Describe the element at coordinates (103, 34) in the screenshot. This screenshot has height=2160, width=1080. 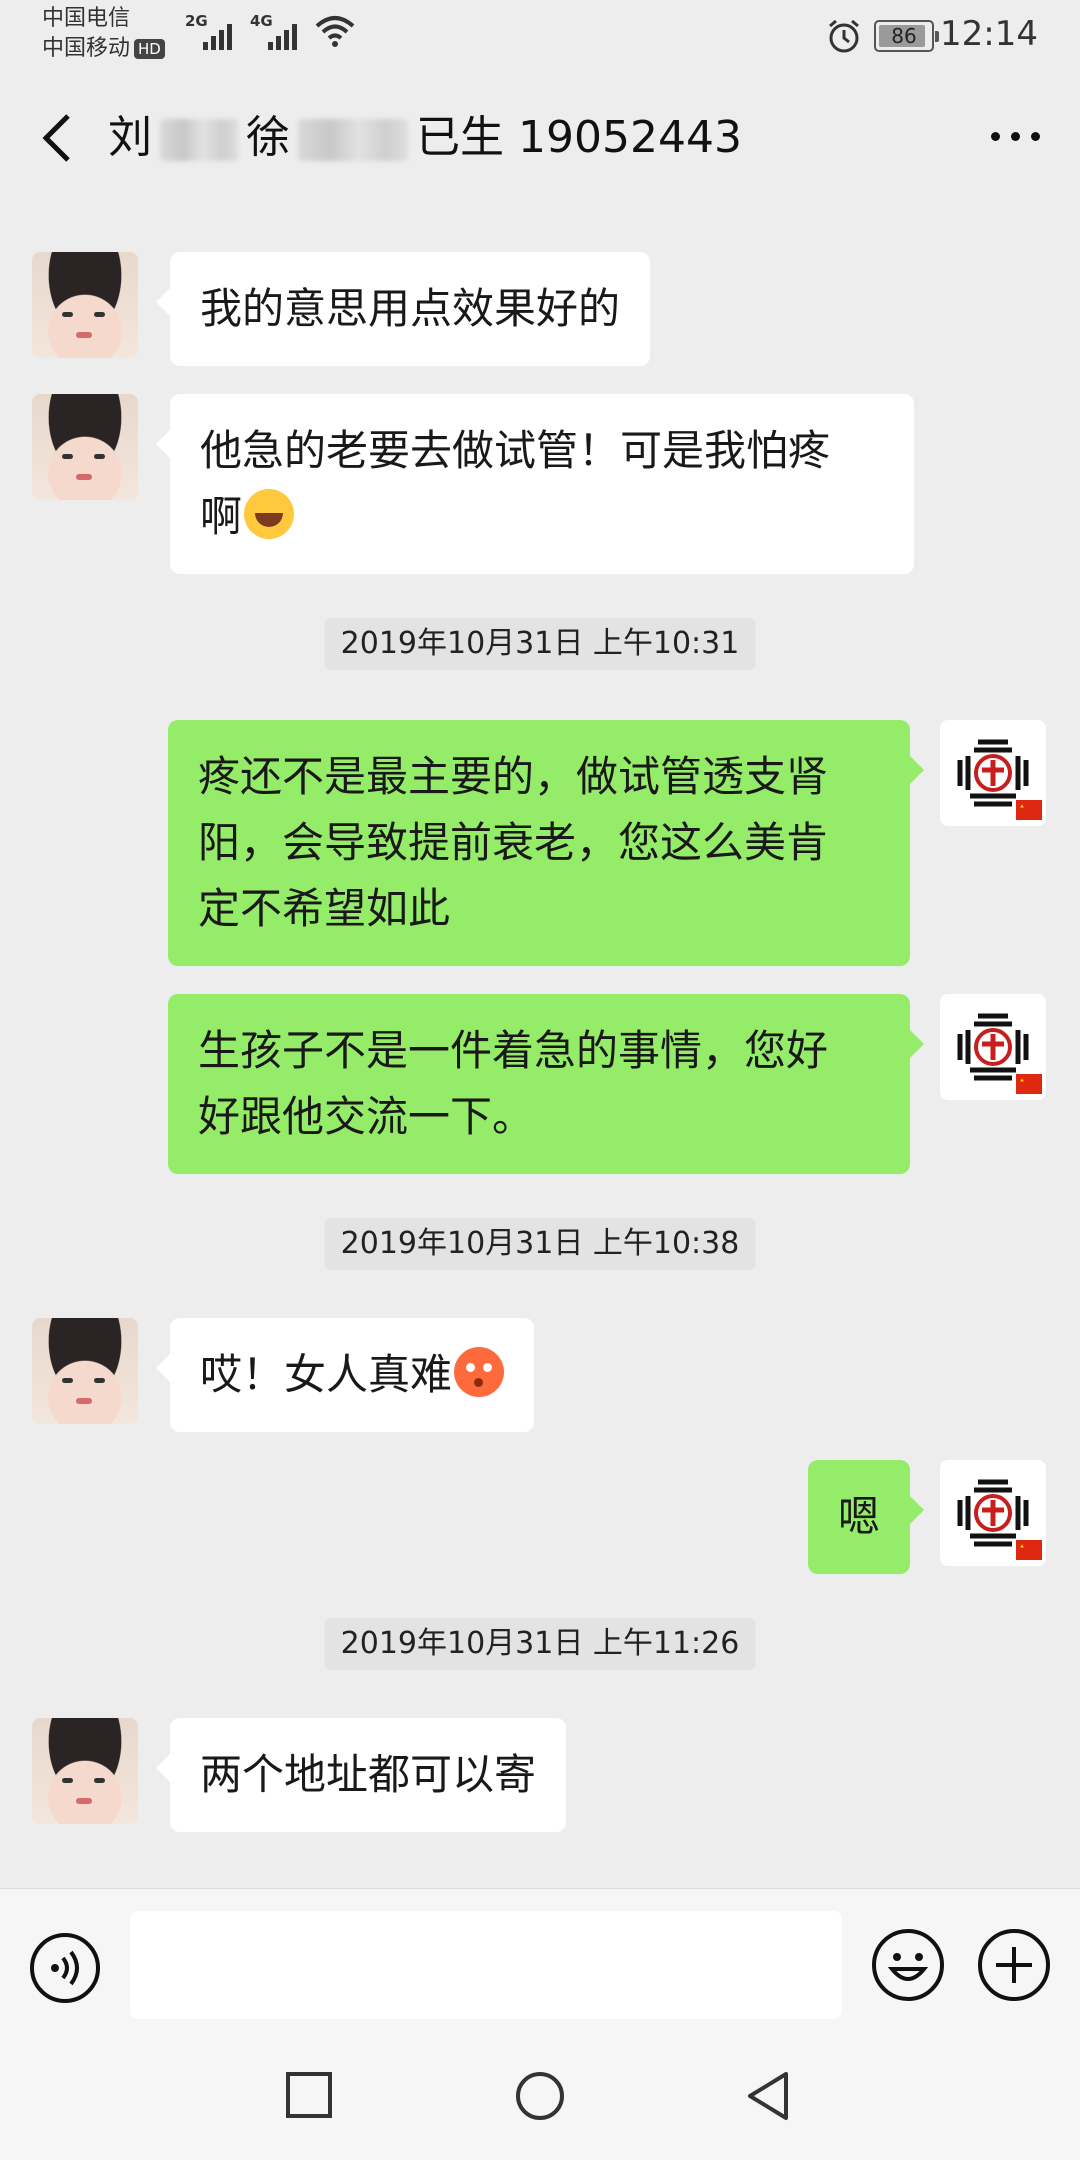
I see `carrier-info: 中国电信 中国移动 HD` at that location.